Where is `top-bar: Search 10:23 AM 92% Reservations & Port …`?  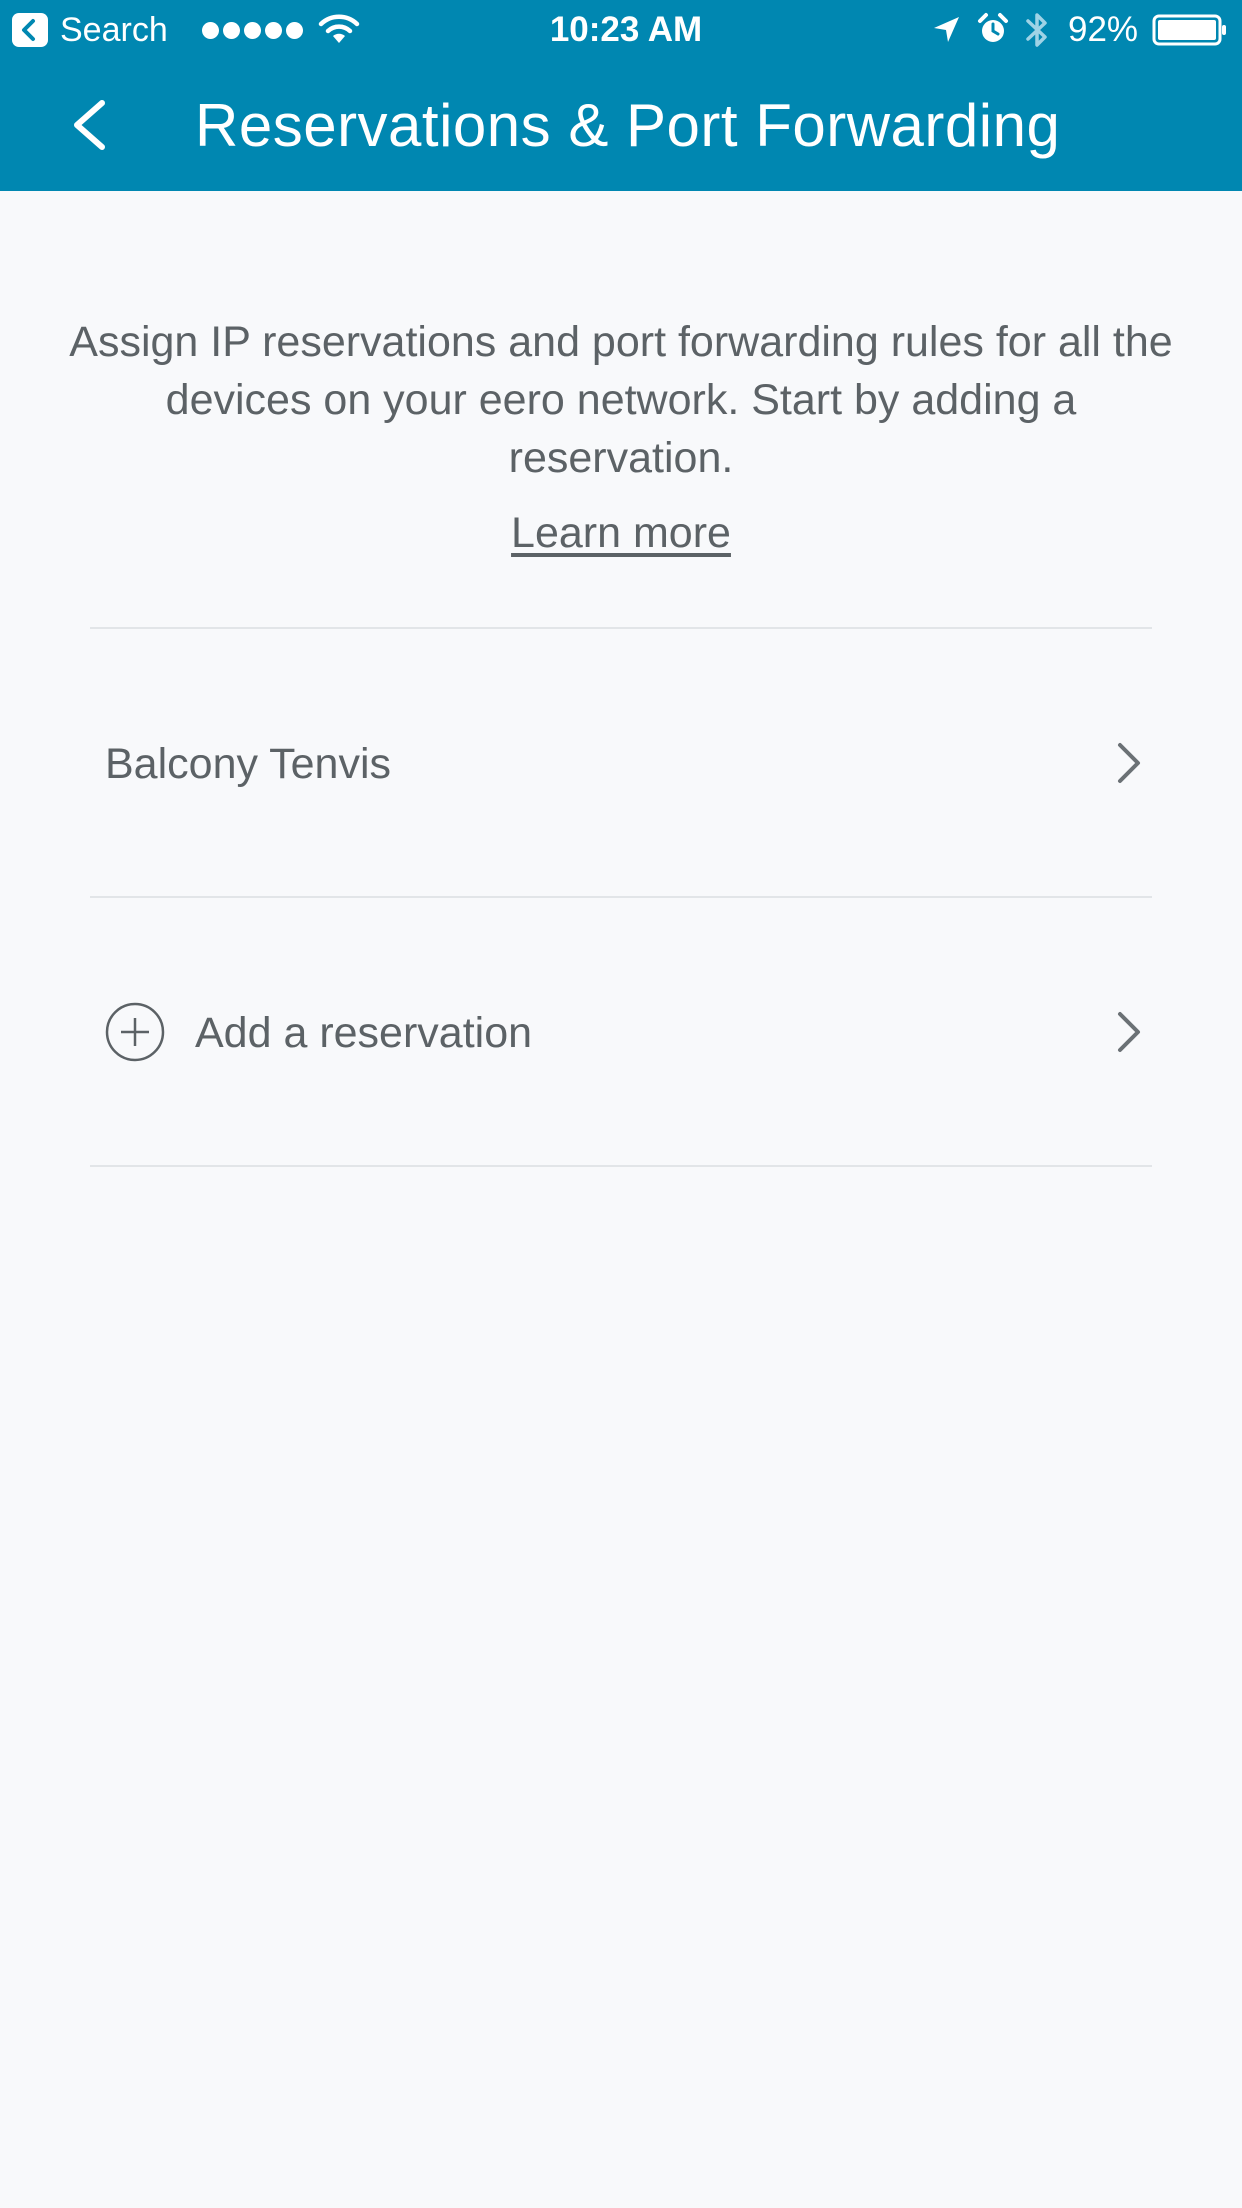 top-bar: Search 10:23 AM 92% Reservations & Port … is located at coordinates (621, 95).